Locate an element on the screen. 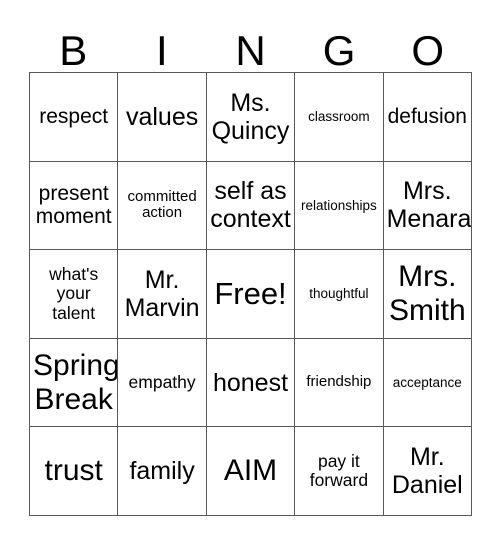 The width and height of the screenshot is (500, 544). bingo-header-cell-i: I is located at coordinates (162, 43).